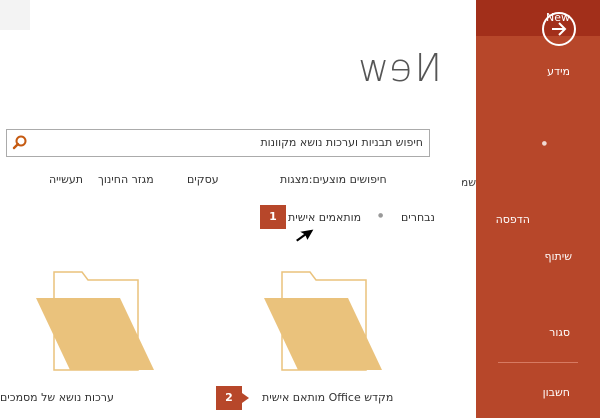  What do you see at coordinates (341, 142) in the screenshot?
I see `search-input: חיפוש תבניות וערכות נושא מקוונות` at bounding box center [341, 142].